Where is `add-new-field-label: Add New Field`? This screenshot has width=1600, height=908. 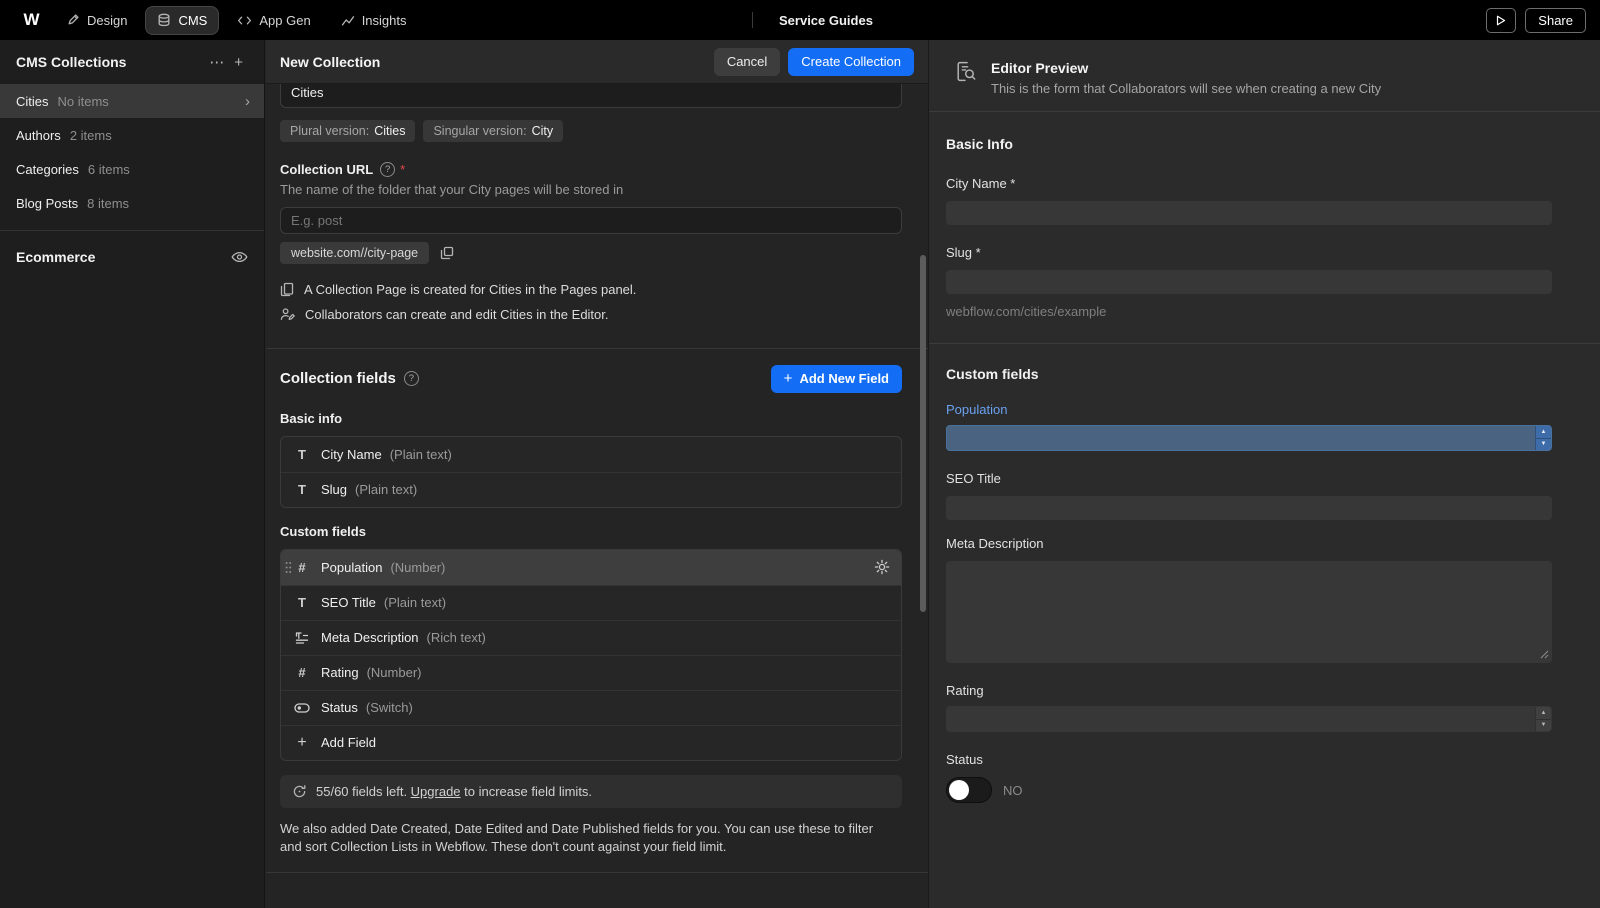 add-new-field-label: Add New Field is located at coordinates (844, 378).